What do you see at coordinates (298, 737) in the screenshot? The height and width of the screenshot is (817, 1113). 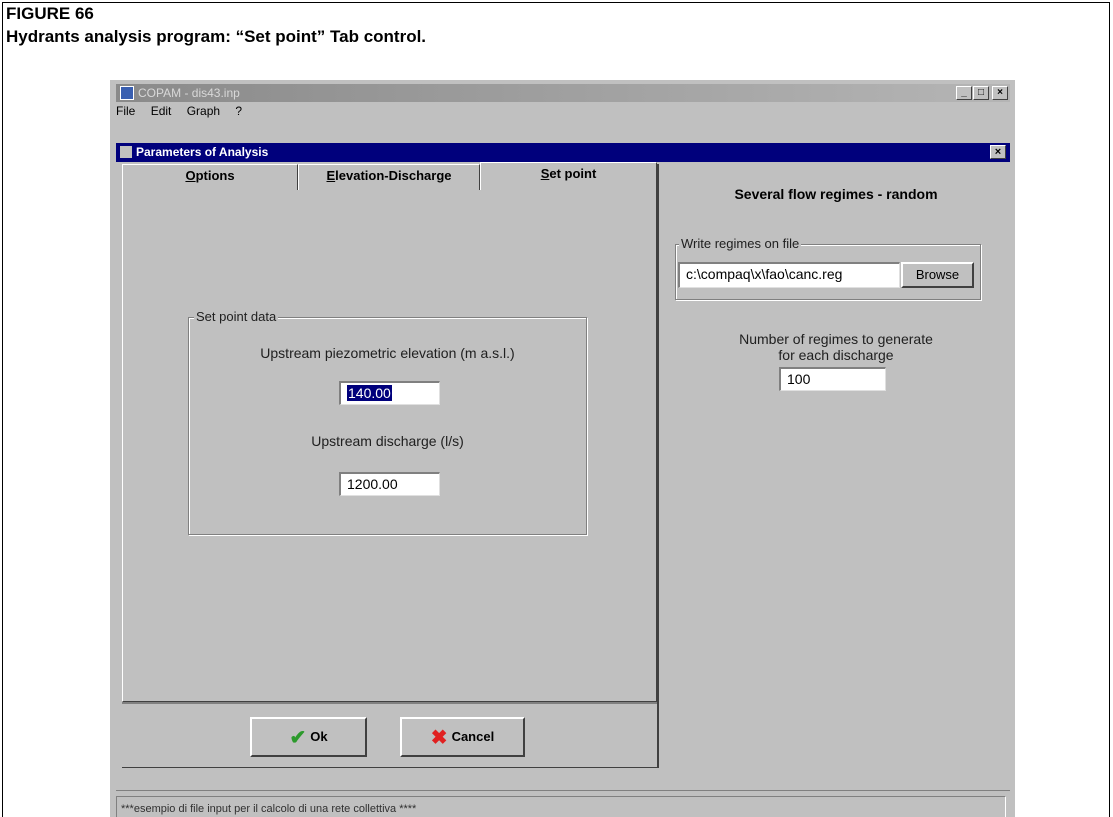 I see `check-icon: ✔` at bounding box center [298, 737].